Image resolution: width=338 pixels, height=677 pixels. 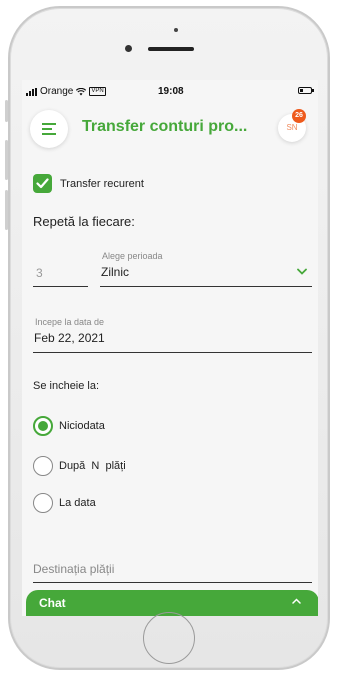 What do you see at coordinates (172, 582) in the screenshot?
I see `destination-underline` at bounding box center [172, 582].